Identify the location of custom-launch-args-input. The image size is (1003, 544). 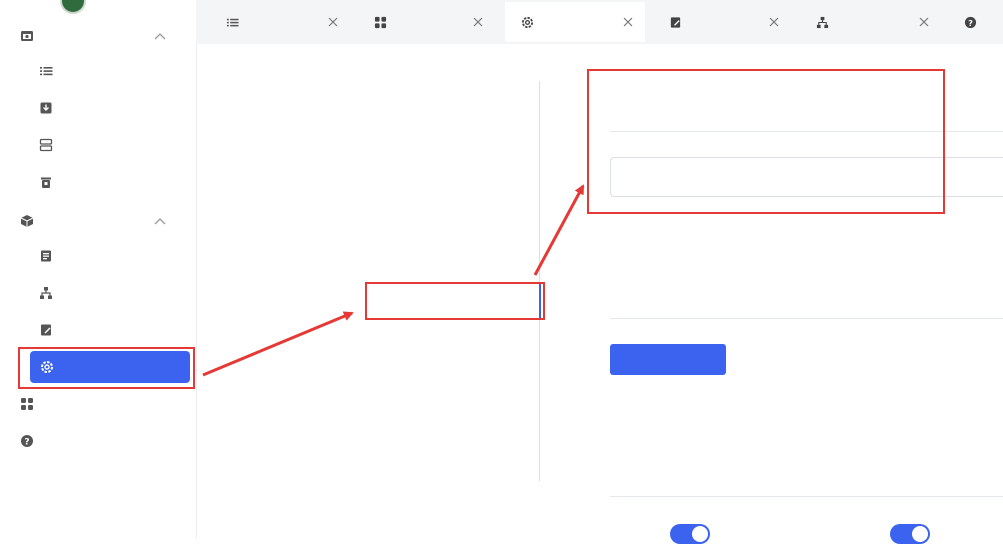
(806, 177).